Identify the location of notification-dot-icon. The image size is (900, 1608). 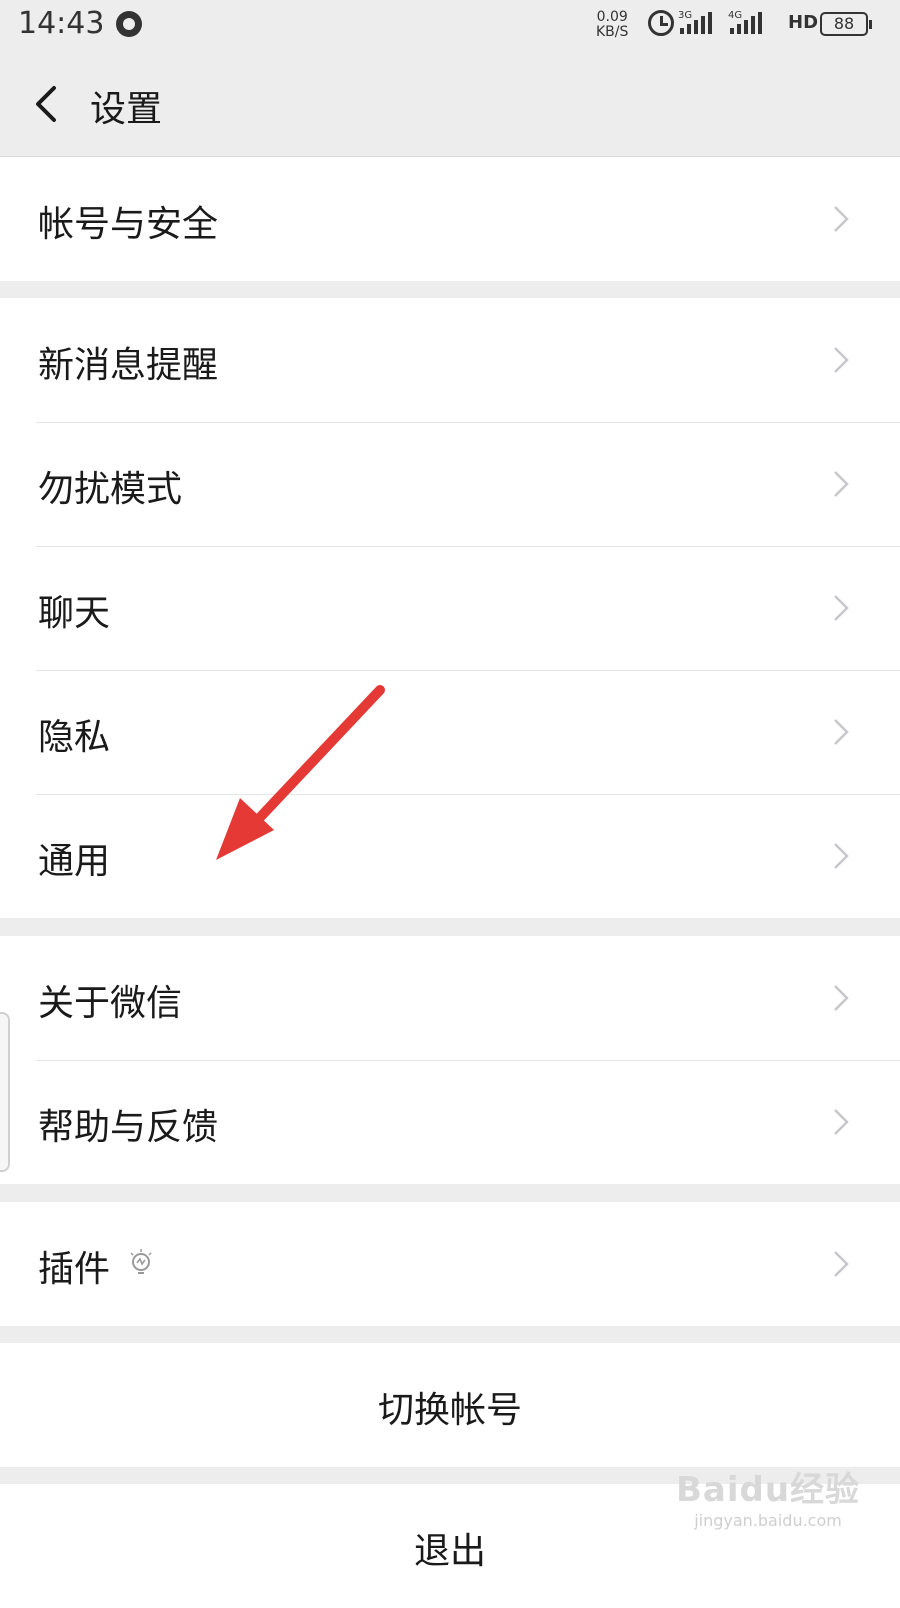
(129, 24).